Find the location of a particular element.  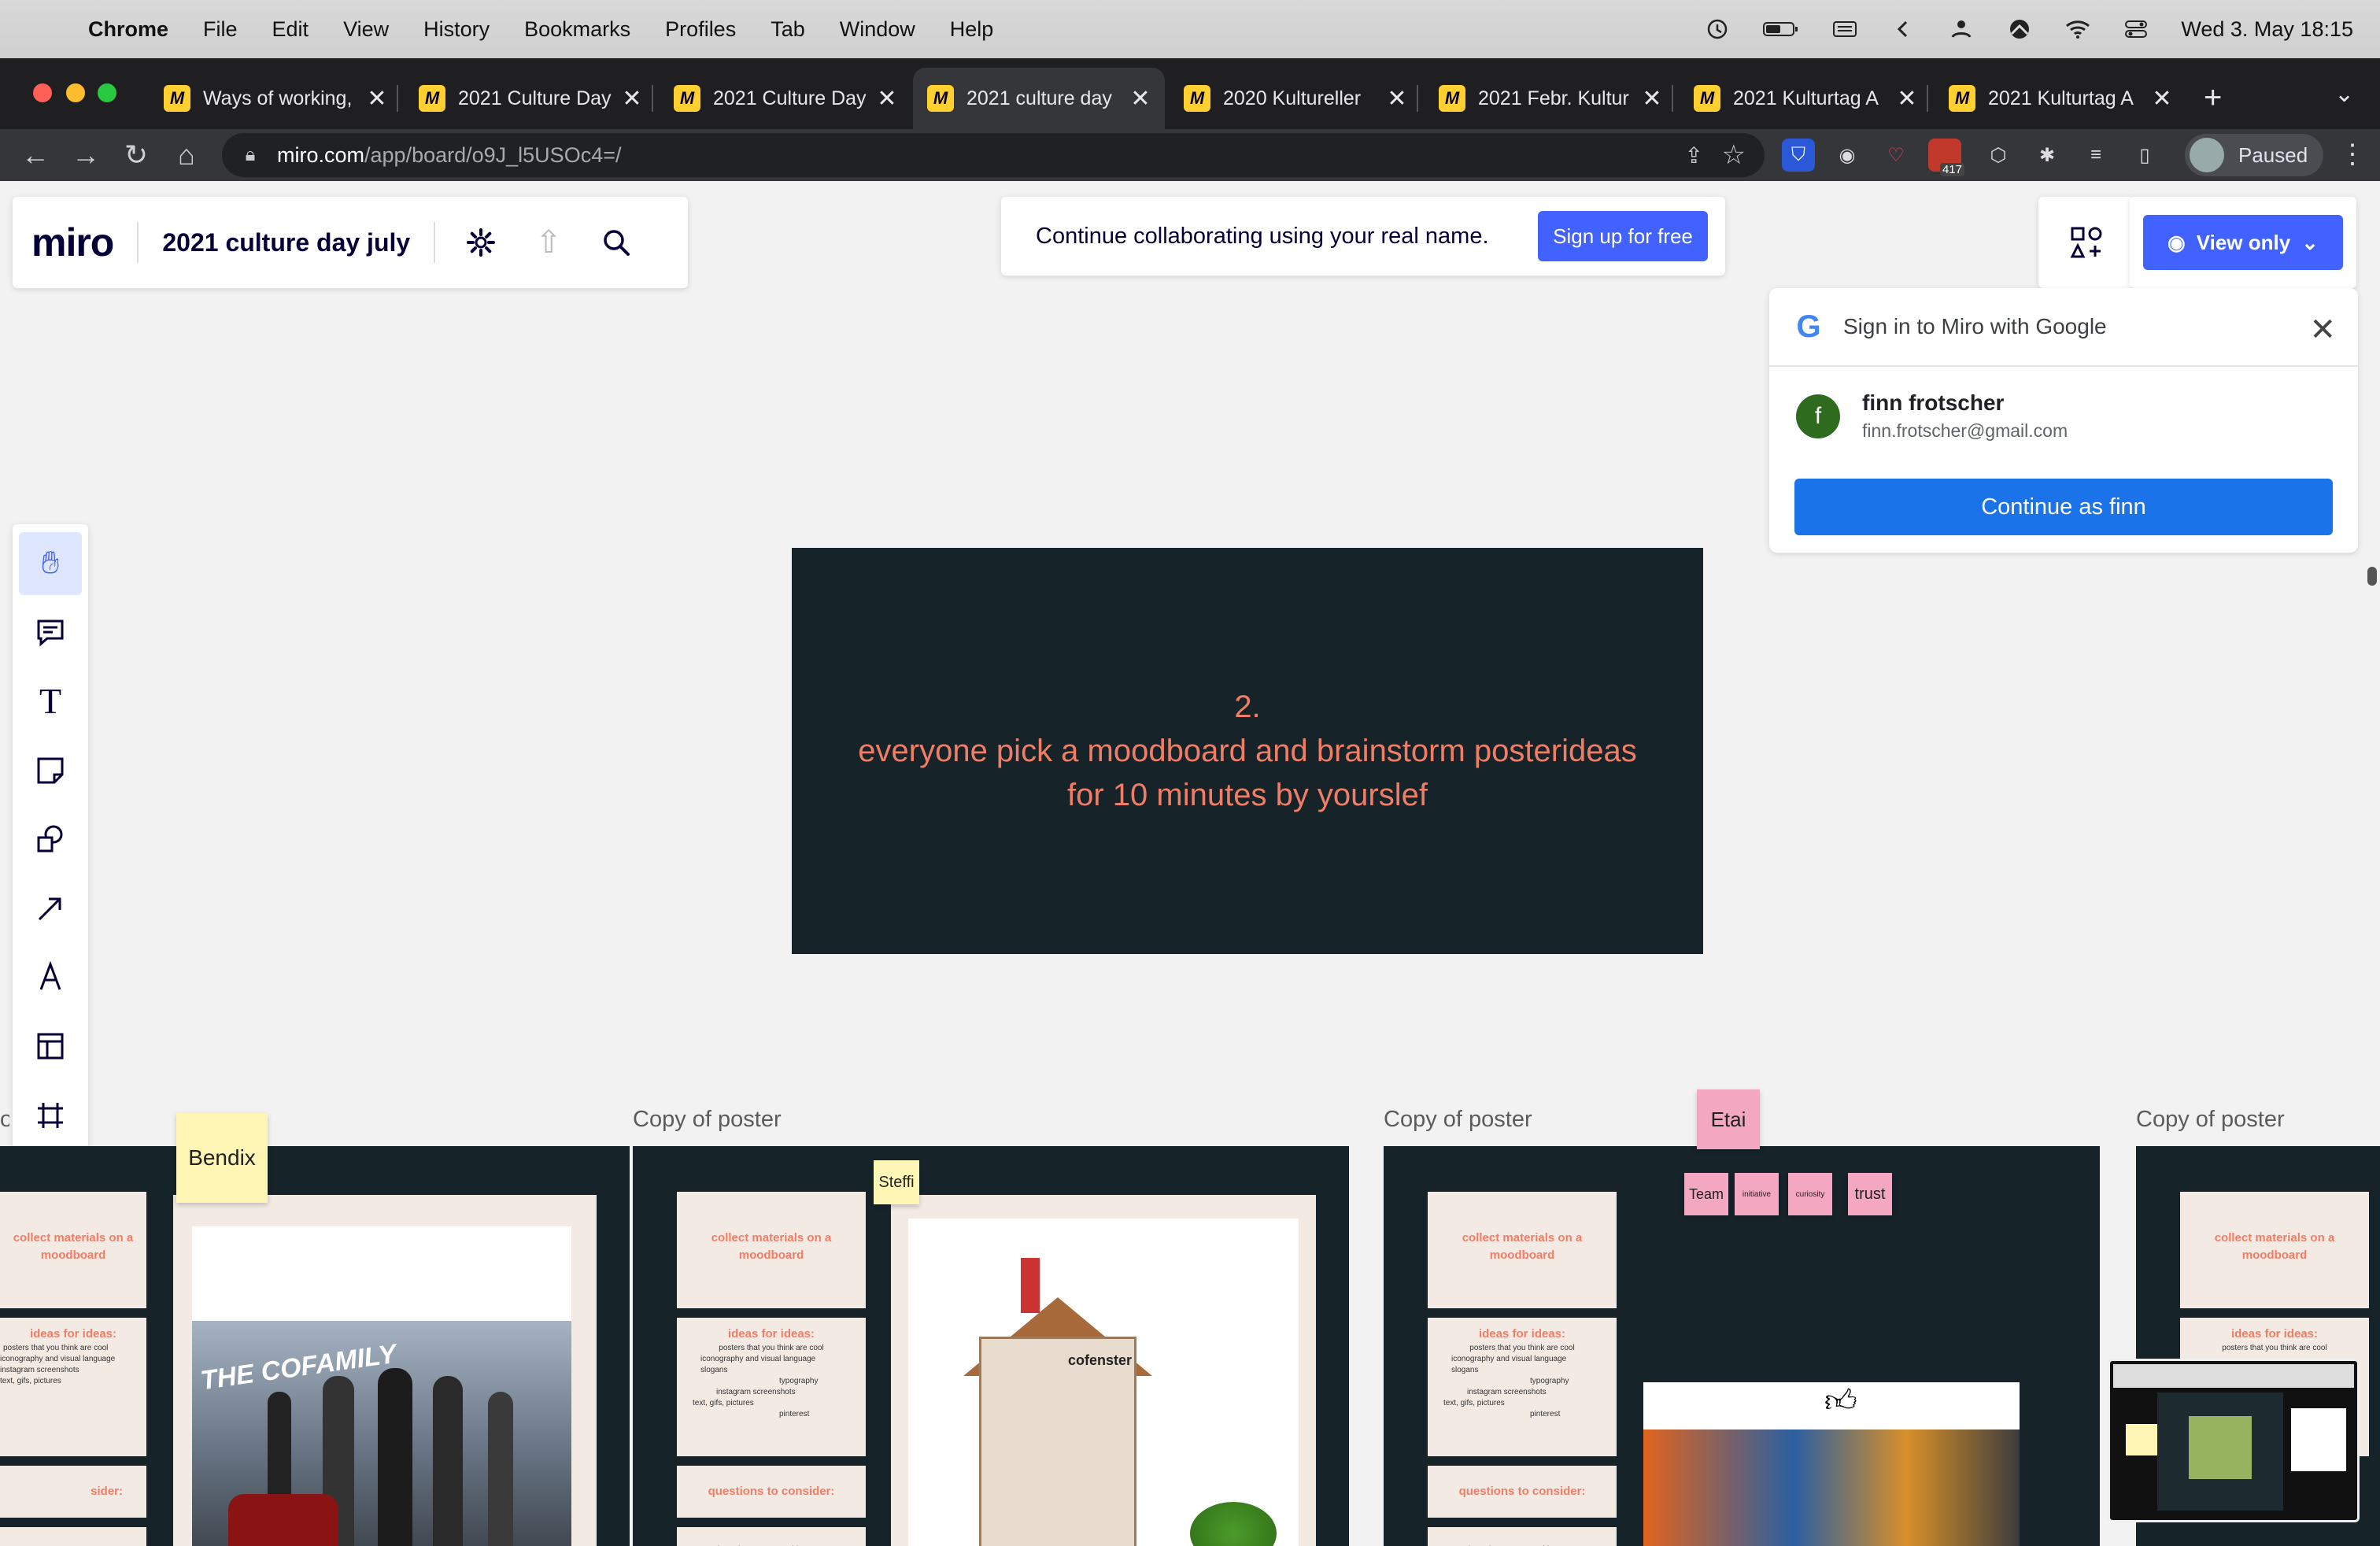

control-center-icon is located at coordinates (2136, 29).